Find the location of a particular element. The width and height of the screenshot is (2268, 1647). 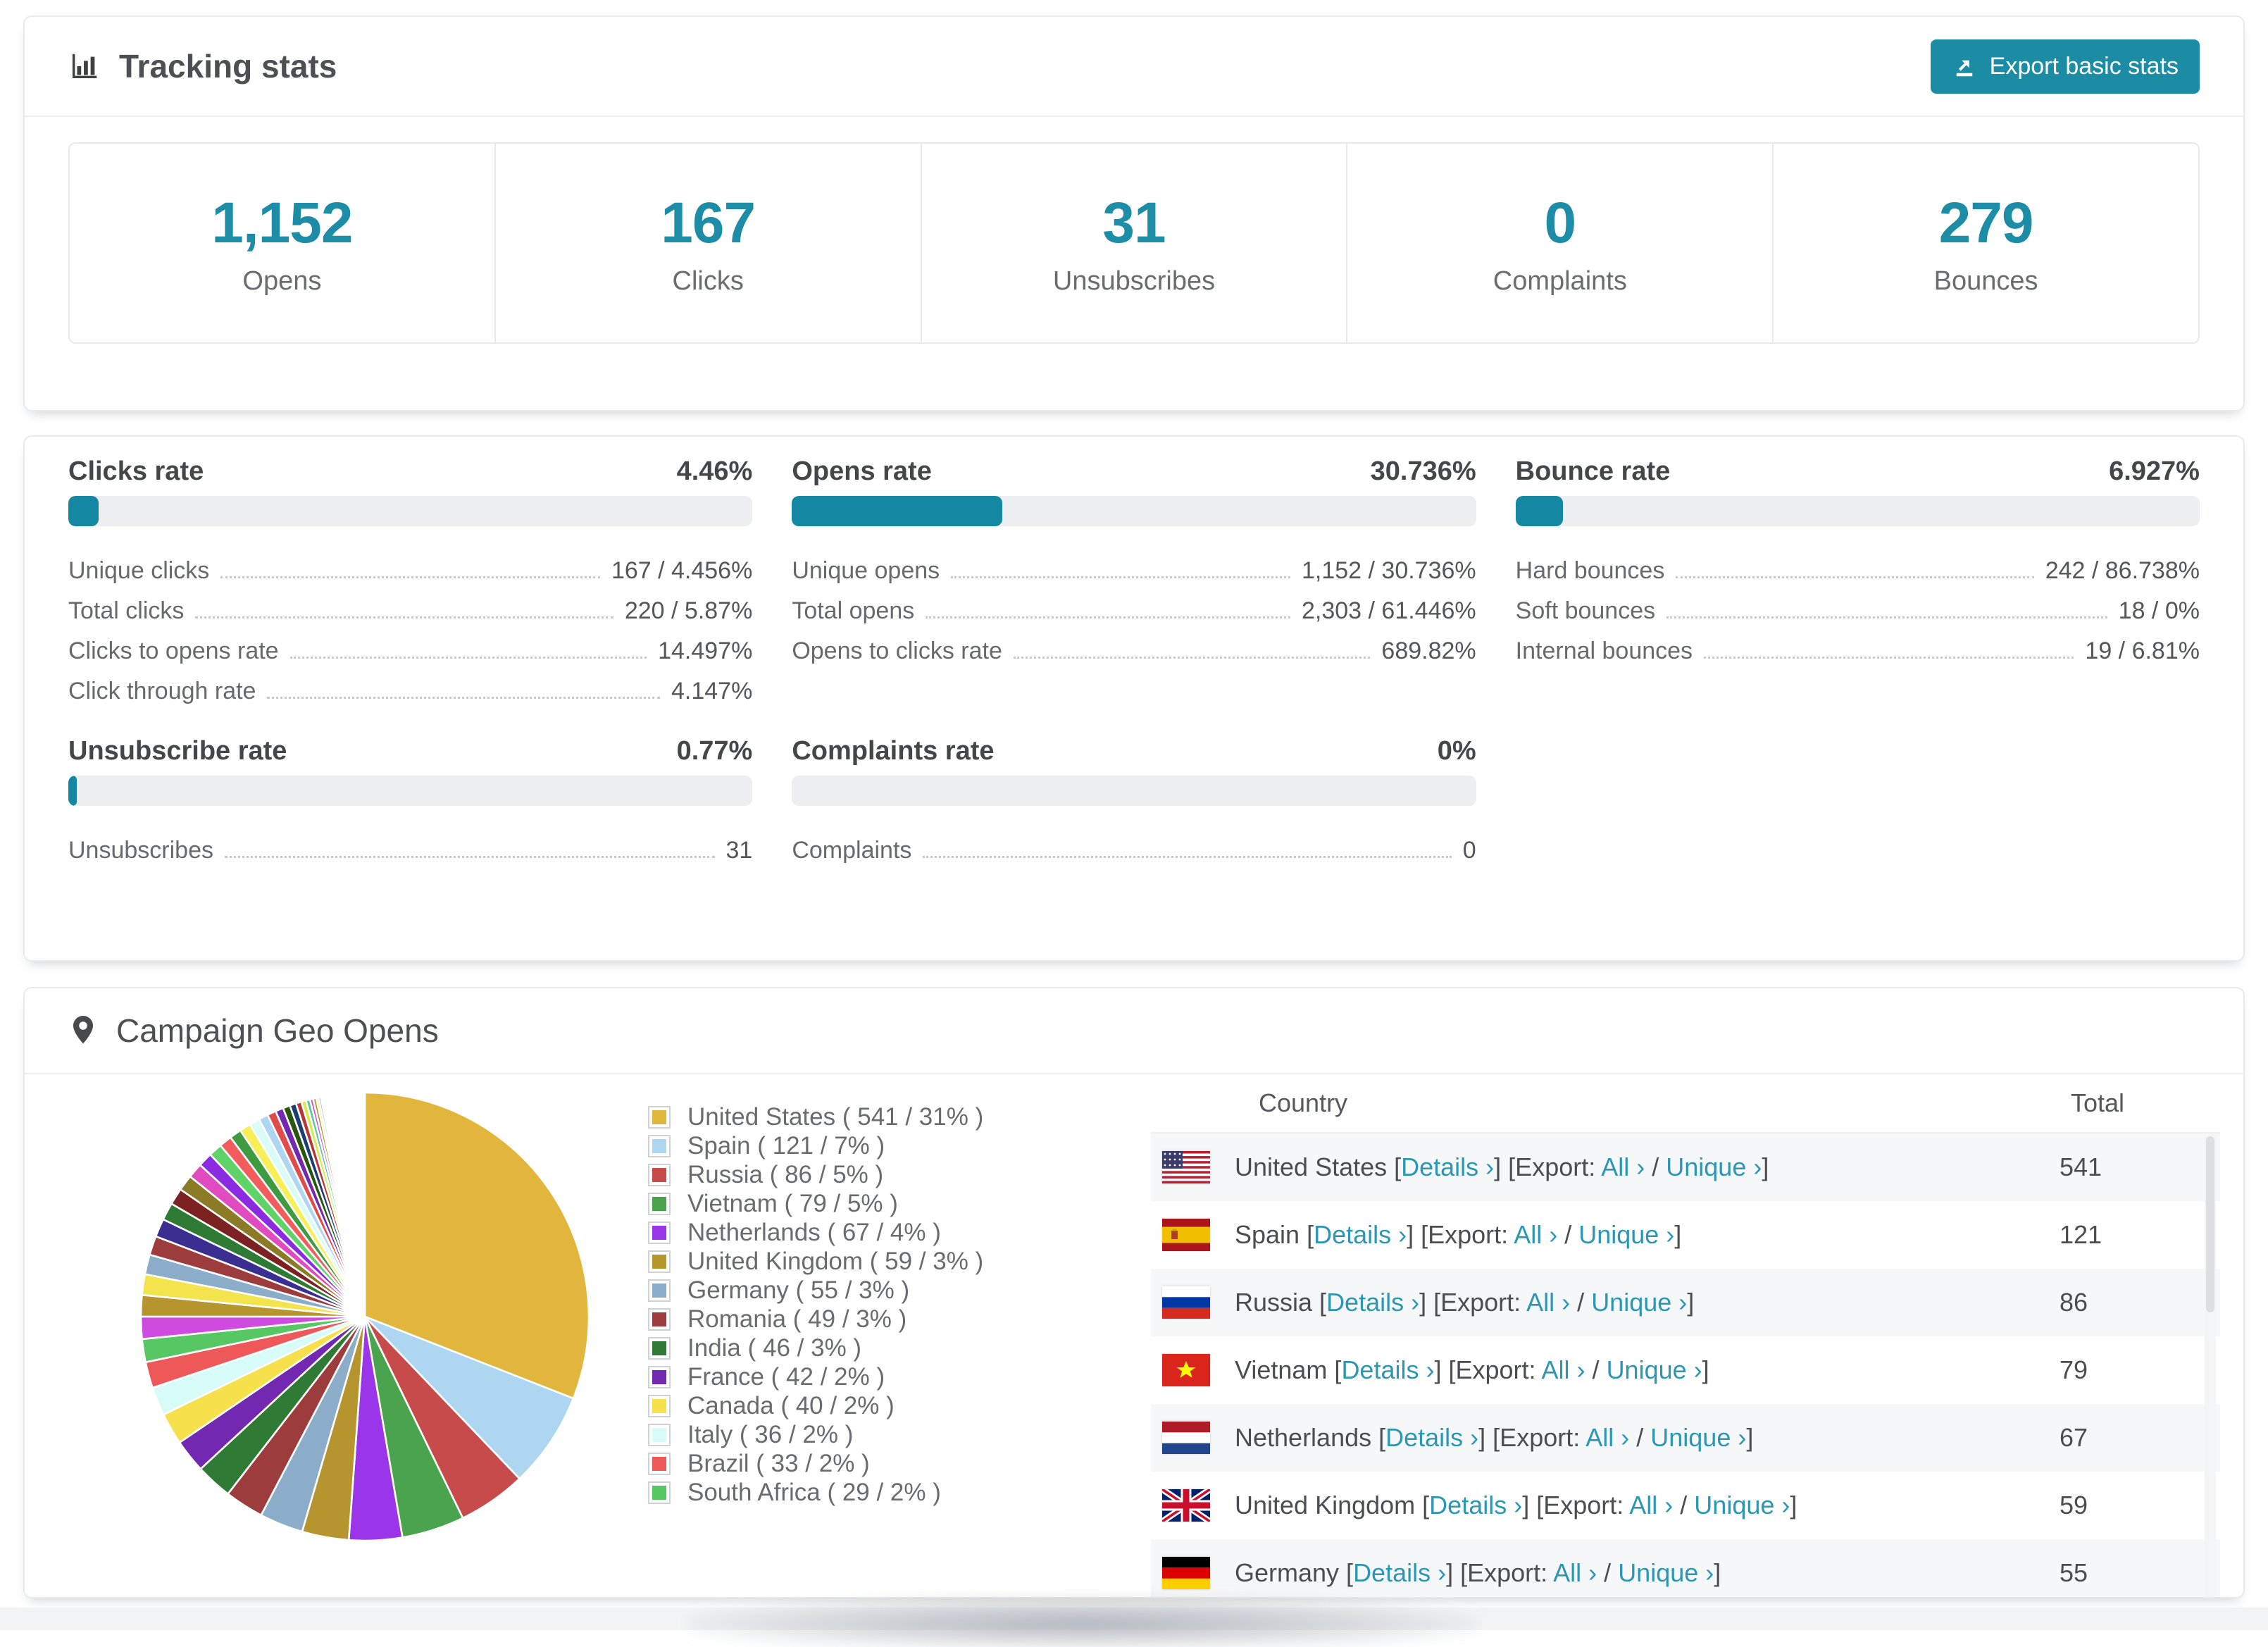

table-scrollbar is located at coordinates (2210, 1365).